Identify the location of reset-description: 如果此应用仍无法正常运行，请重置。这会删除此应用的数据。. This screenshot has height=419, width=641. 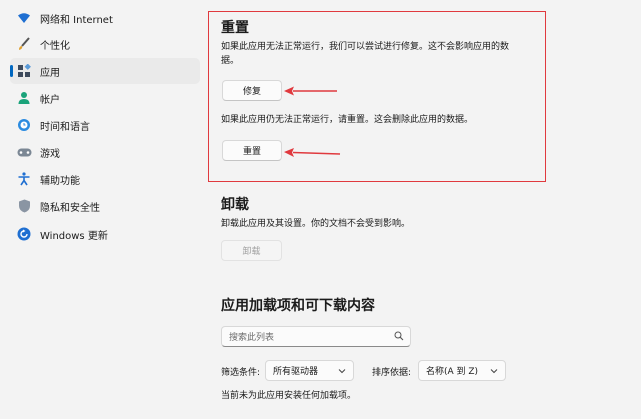
(347, 120).